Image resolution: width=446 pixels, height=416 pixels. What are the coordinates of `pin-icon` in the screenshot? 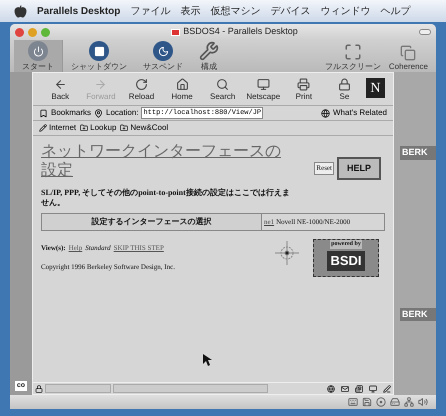 It's located at (99, 113).